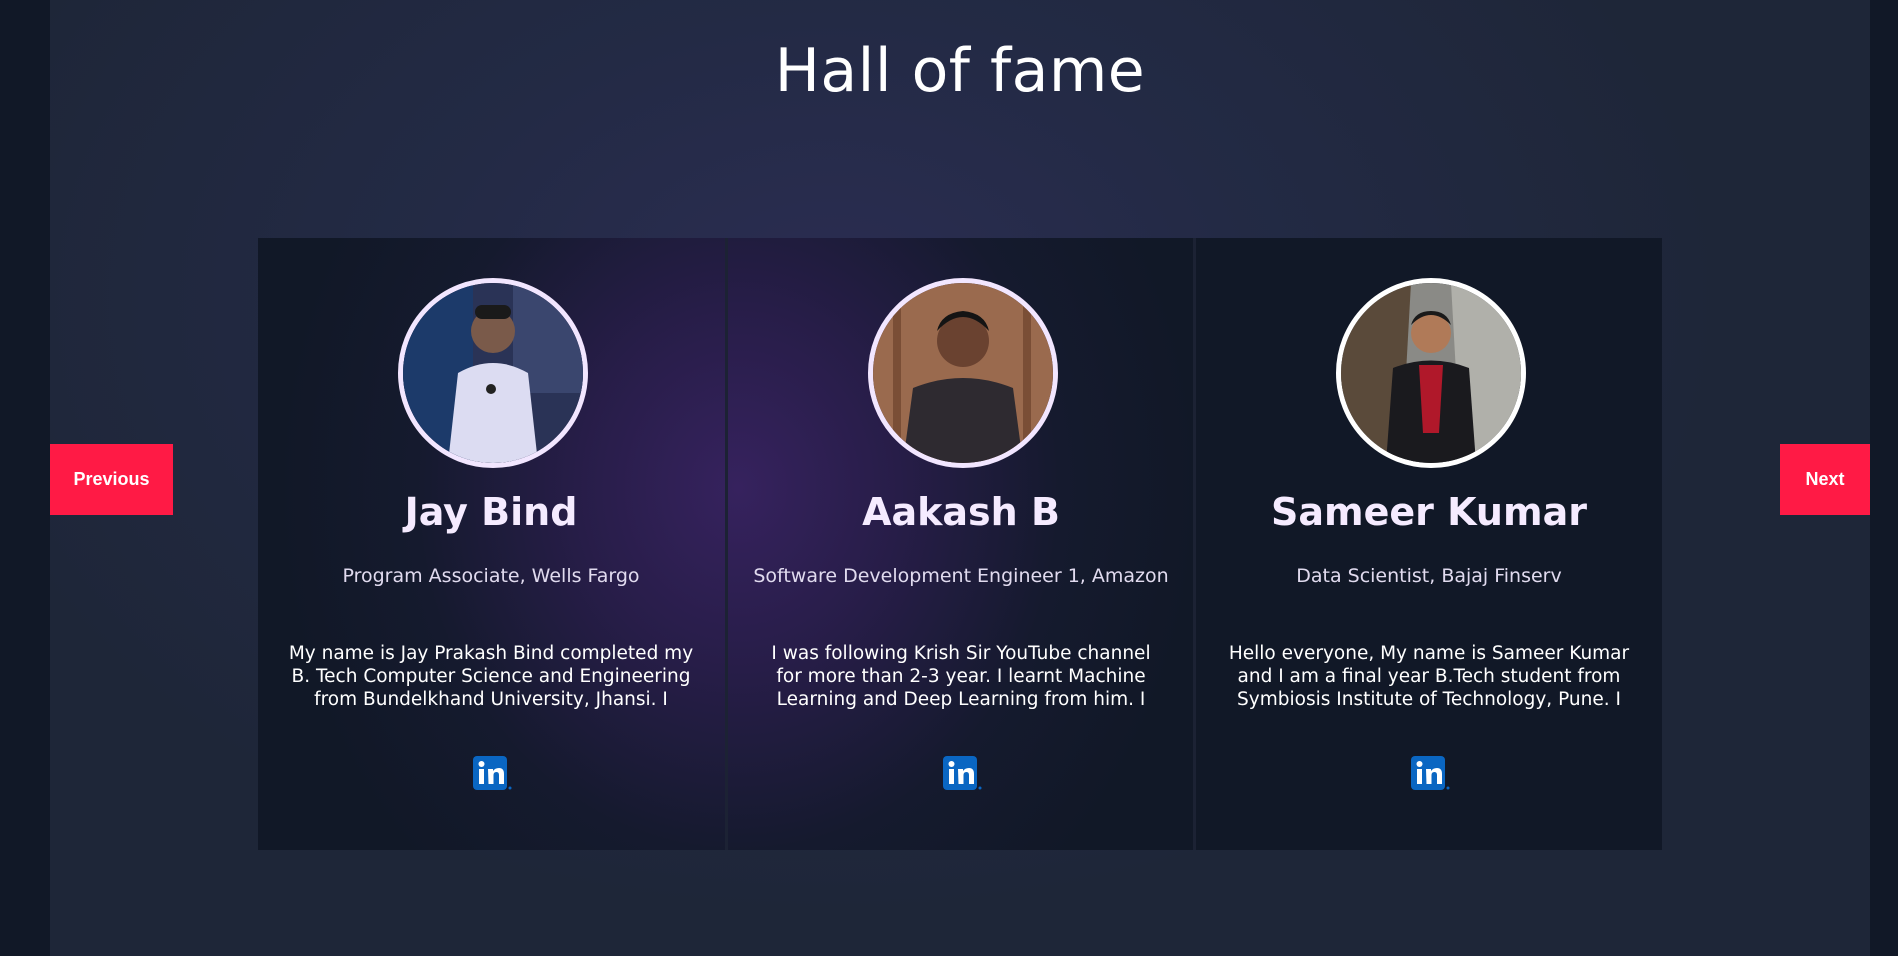  Describe the element at coordinates (1429, 512) in the screenshot. I see `person-name: Sameer Kumar` at that location.